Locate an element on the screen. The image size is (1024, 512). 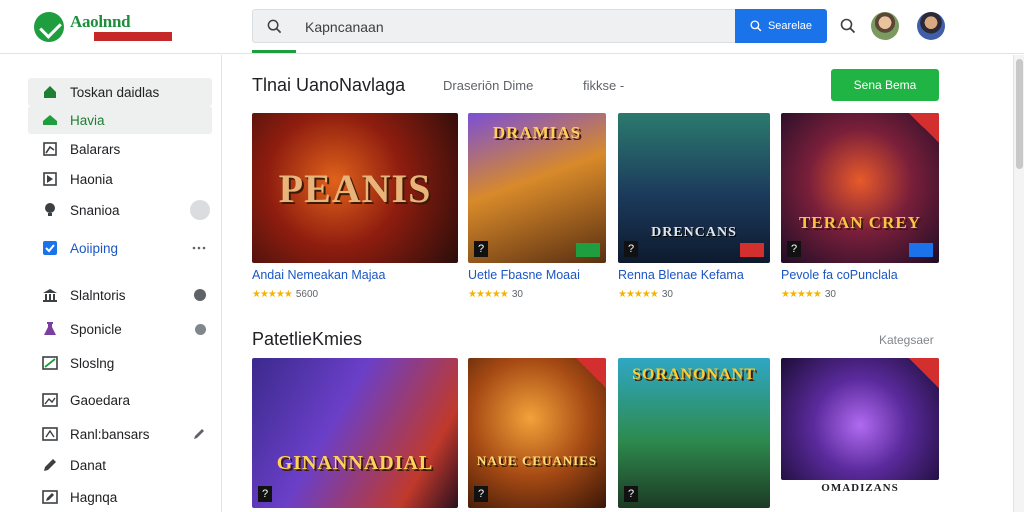
site-logo: Aaolnnd is located at coordinates (103, 27).